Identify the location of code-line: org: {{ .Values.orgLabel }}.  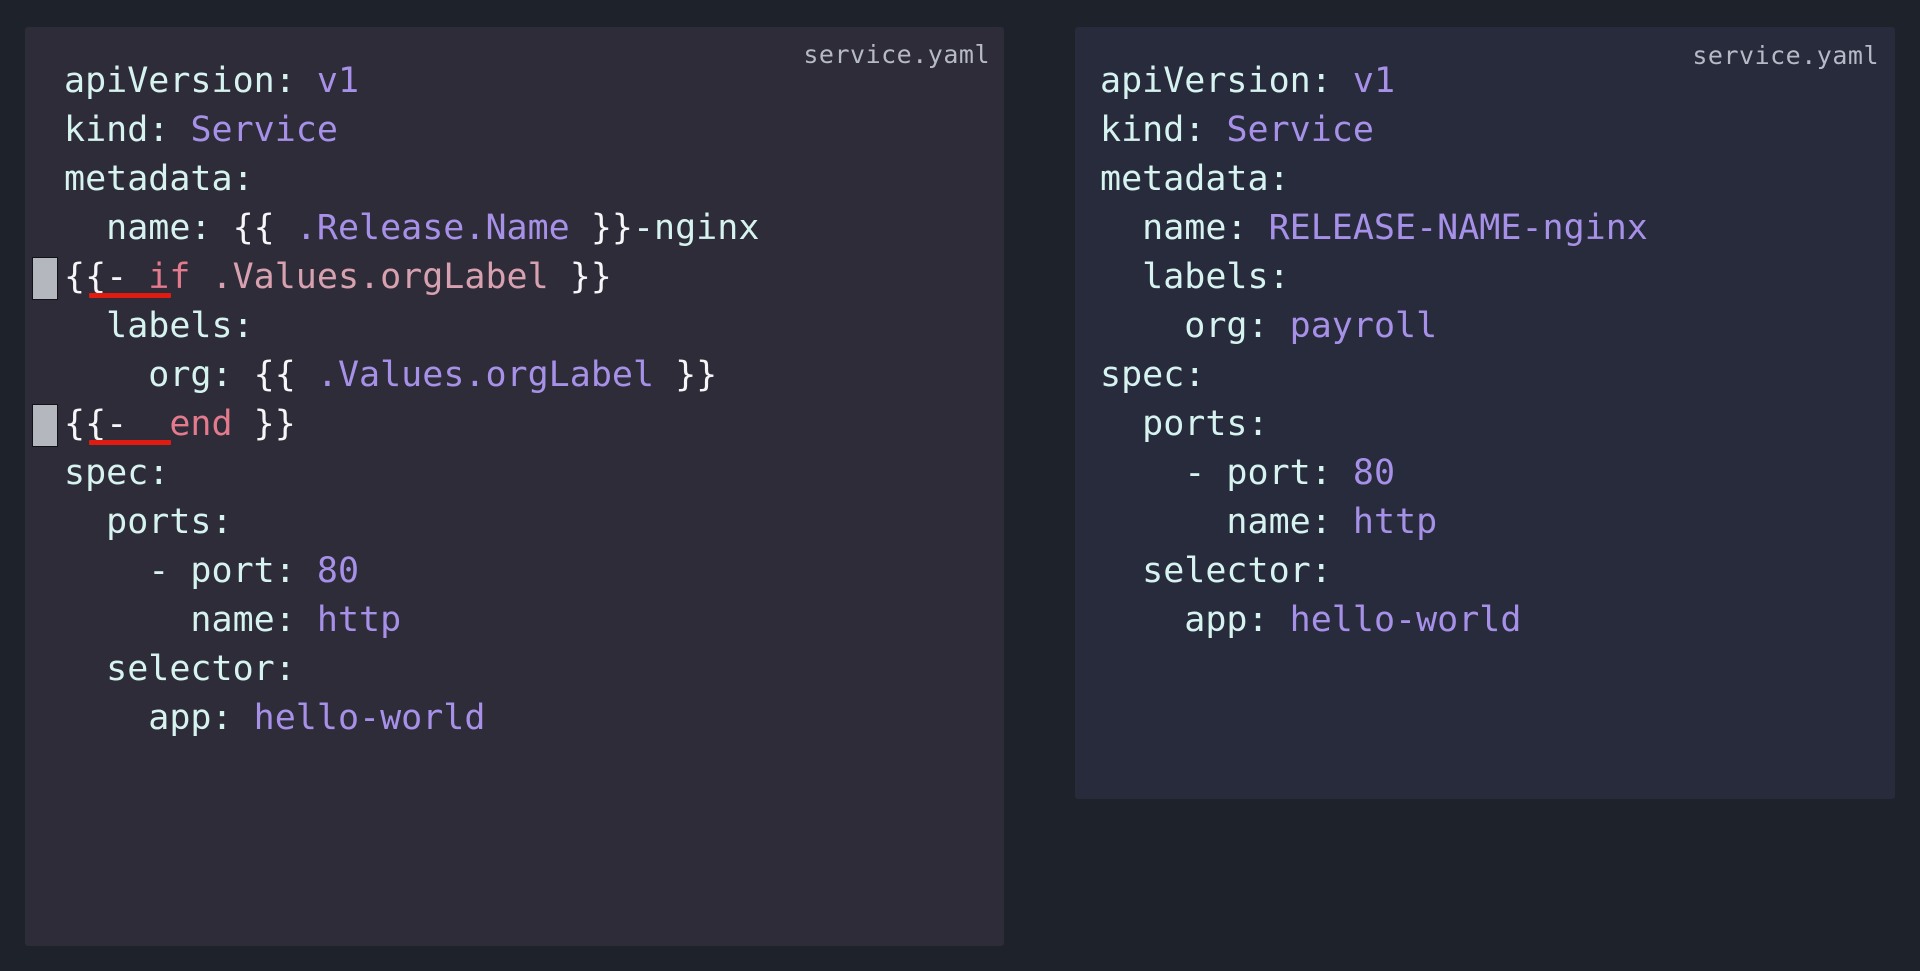
(514, 375).